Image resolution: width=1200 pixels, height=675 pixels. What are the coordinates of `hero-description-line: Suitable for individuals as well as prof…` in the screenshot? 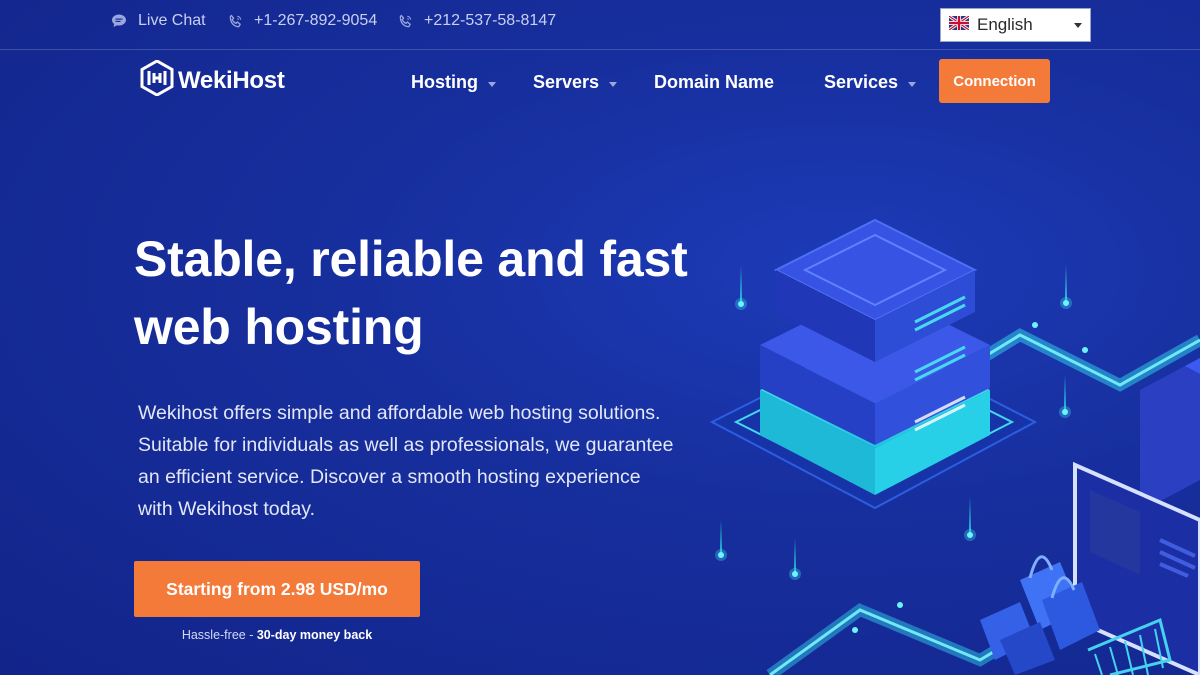 It's located at (406, 445).